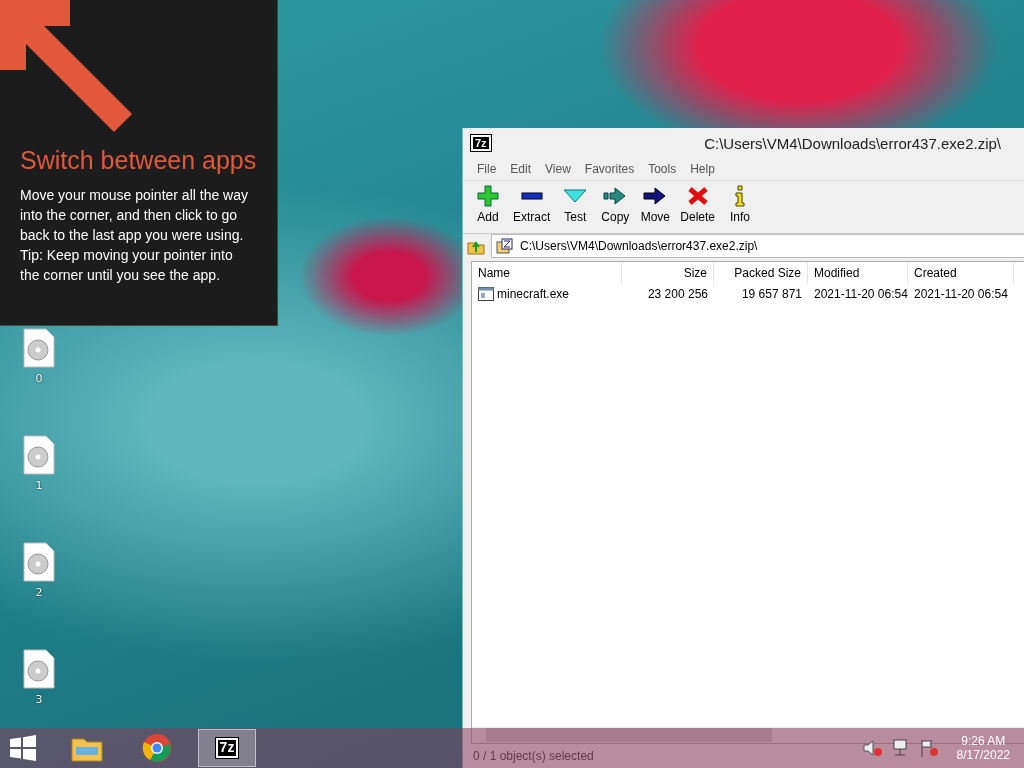 The height and width of the screenshot is (768, 1024). Describe the element at coordinates (872, 748) in the screenshot. I see `speaker-muted-icon` at that location.